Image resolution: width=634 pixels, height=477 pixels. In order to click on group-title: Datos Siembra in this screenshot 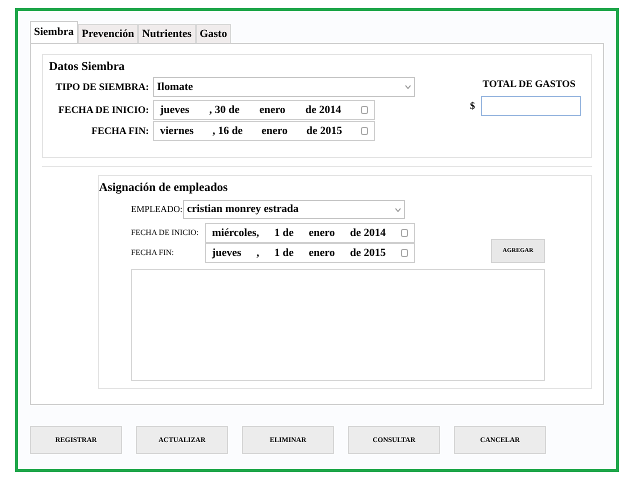, I will do `click(87, 66)`.